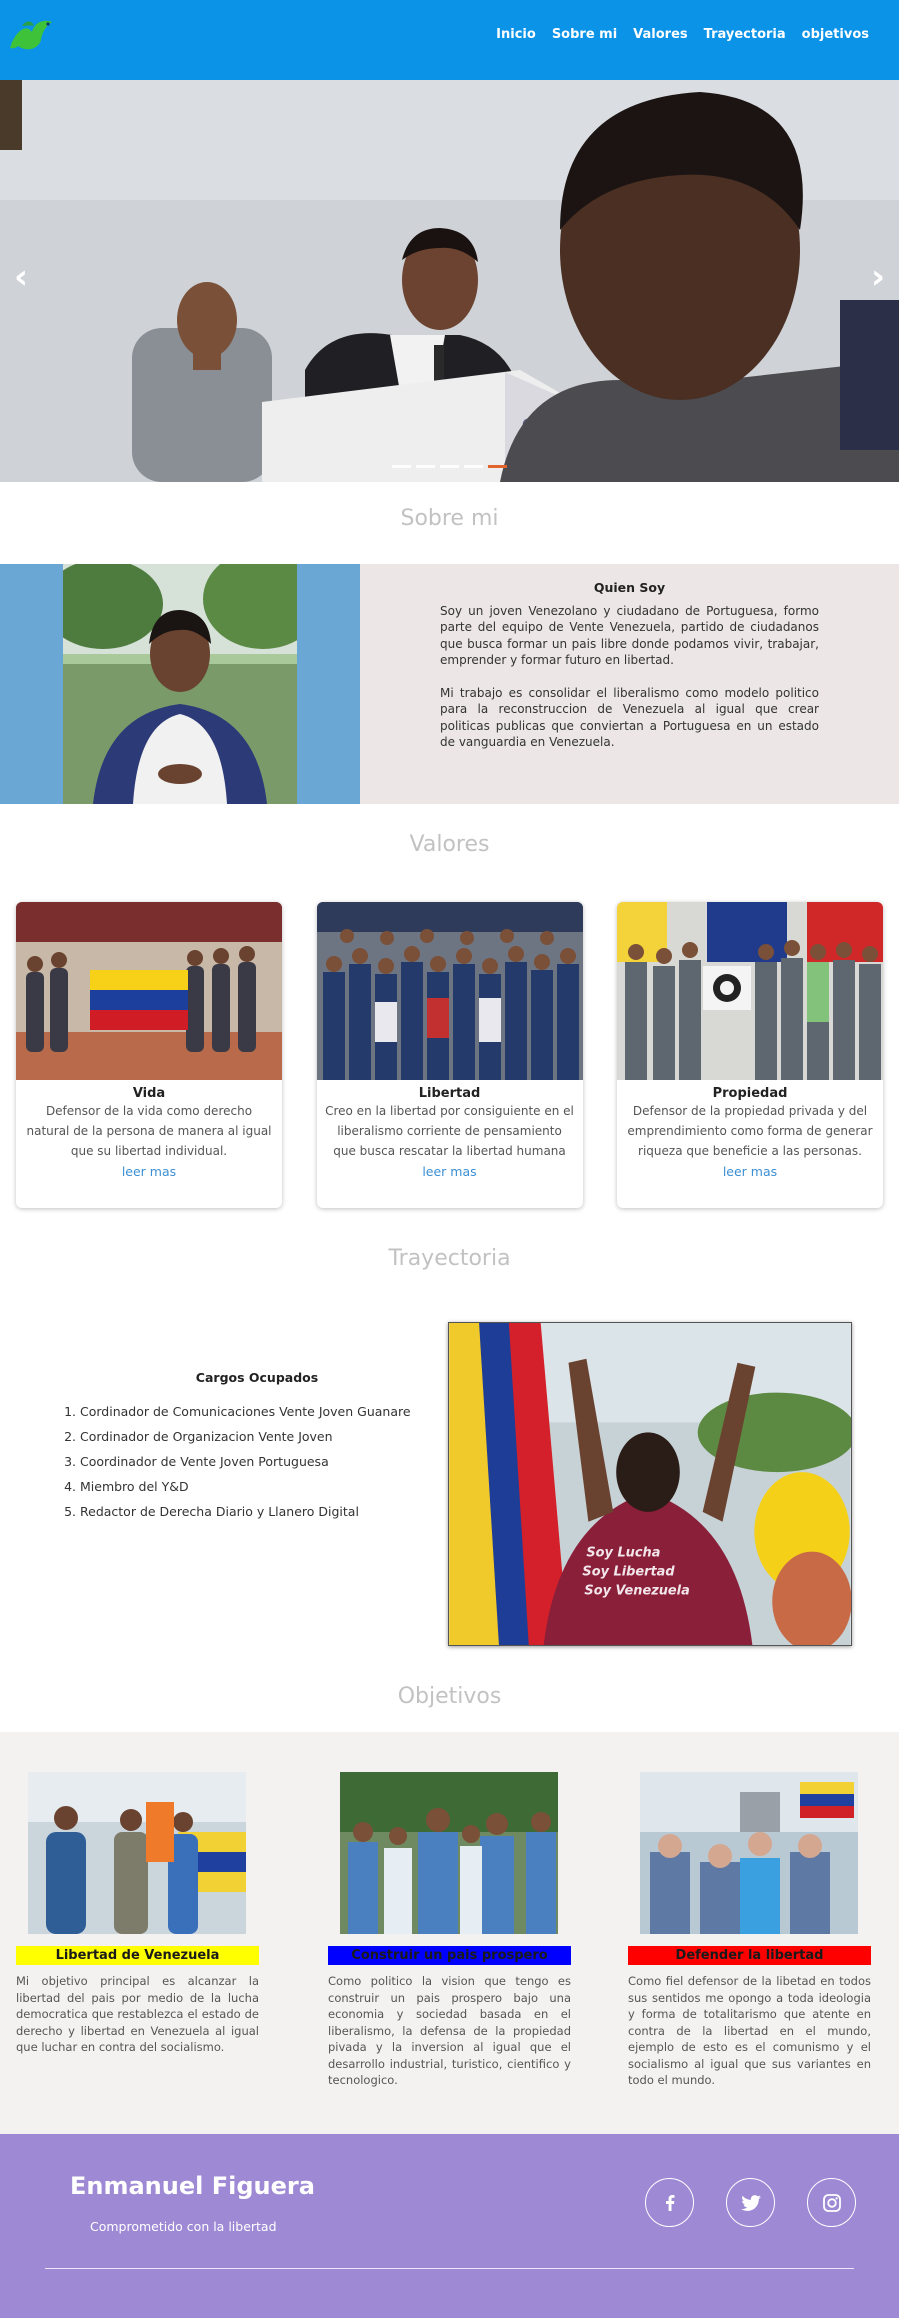 This screenshot has width=899, height=2318. I want to click on valores-title: Valores, so click(449, 844).